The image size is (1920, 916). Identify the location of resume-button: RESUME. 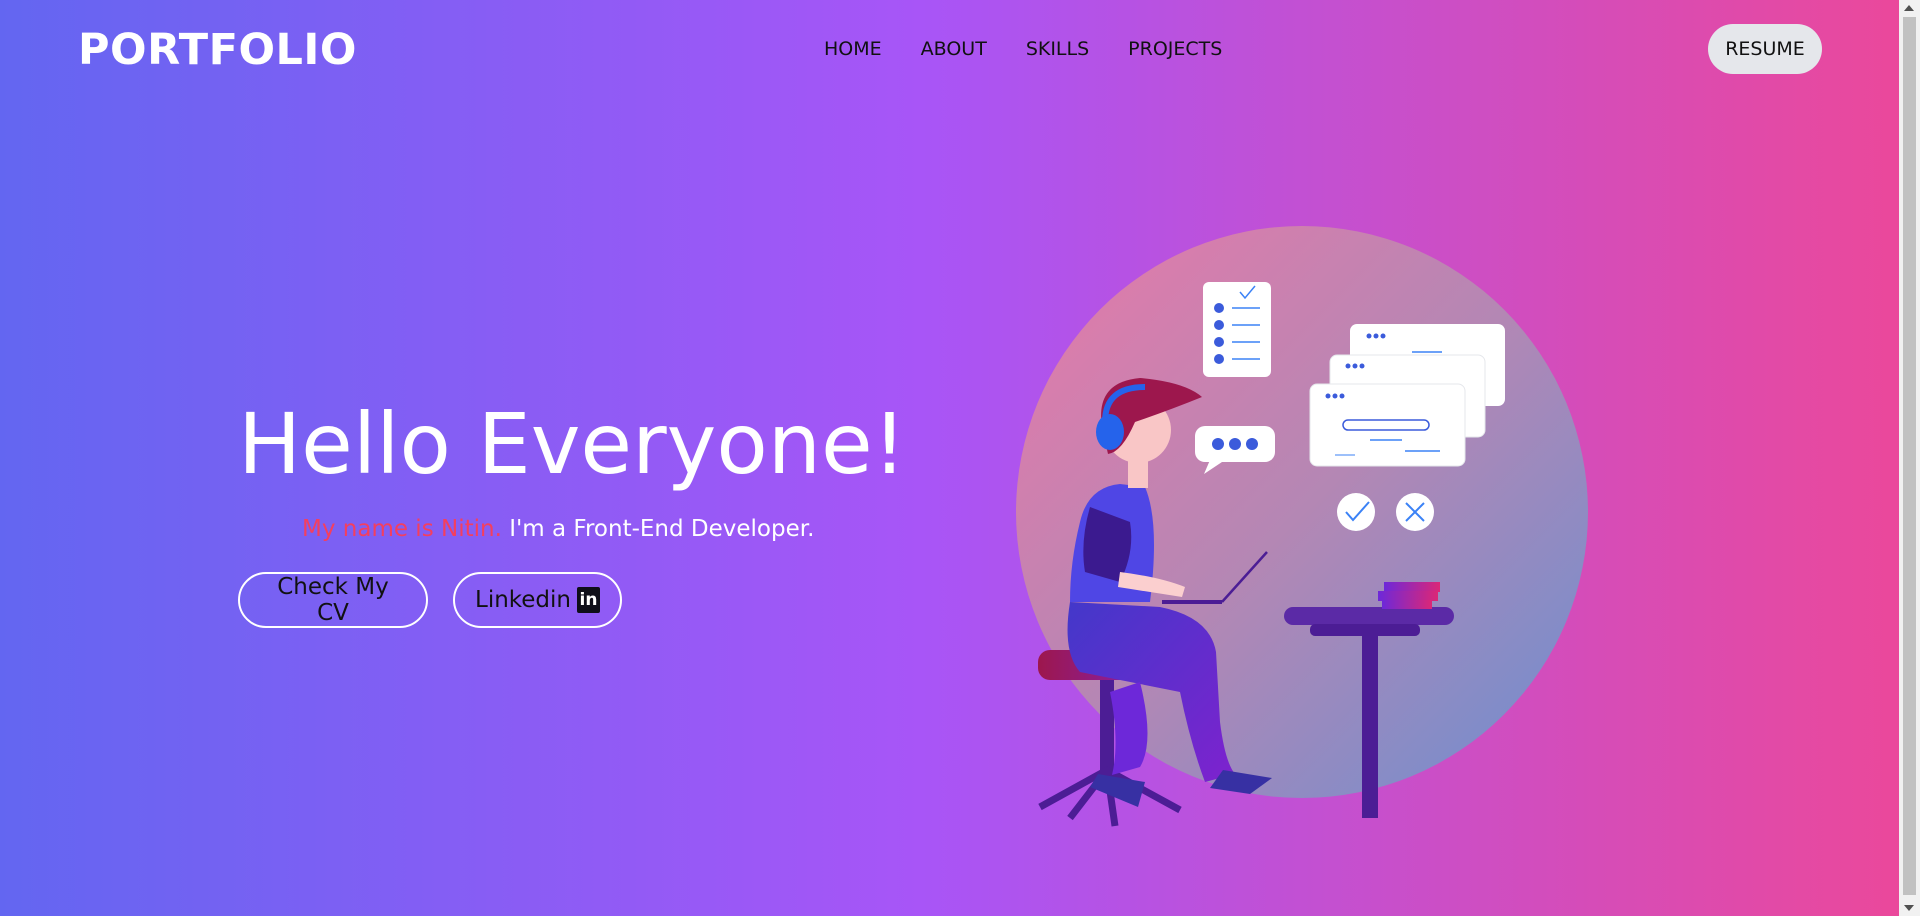
(1765, 49).